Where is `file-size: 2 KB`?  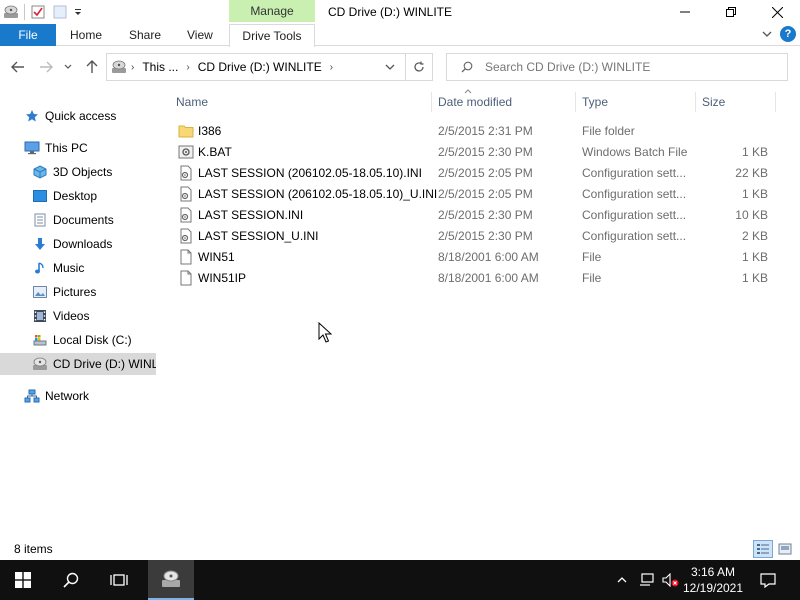
file-size: 2 KB is located at coordinates (754, 235).